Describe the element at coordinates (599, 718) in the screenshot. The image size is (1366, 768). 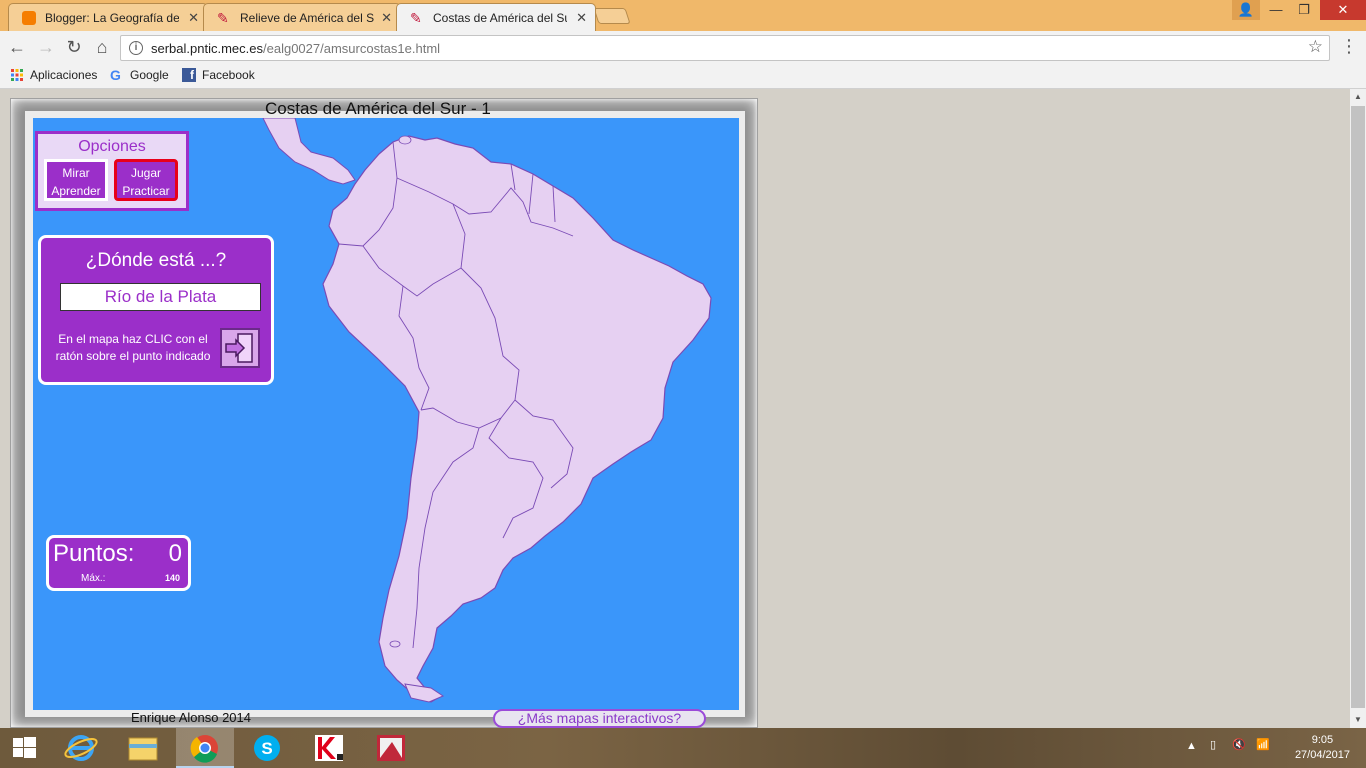
I see `more-maps-link: ¿Más mapas interactivos?` at that location.